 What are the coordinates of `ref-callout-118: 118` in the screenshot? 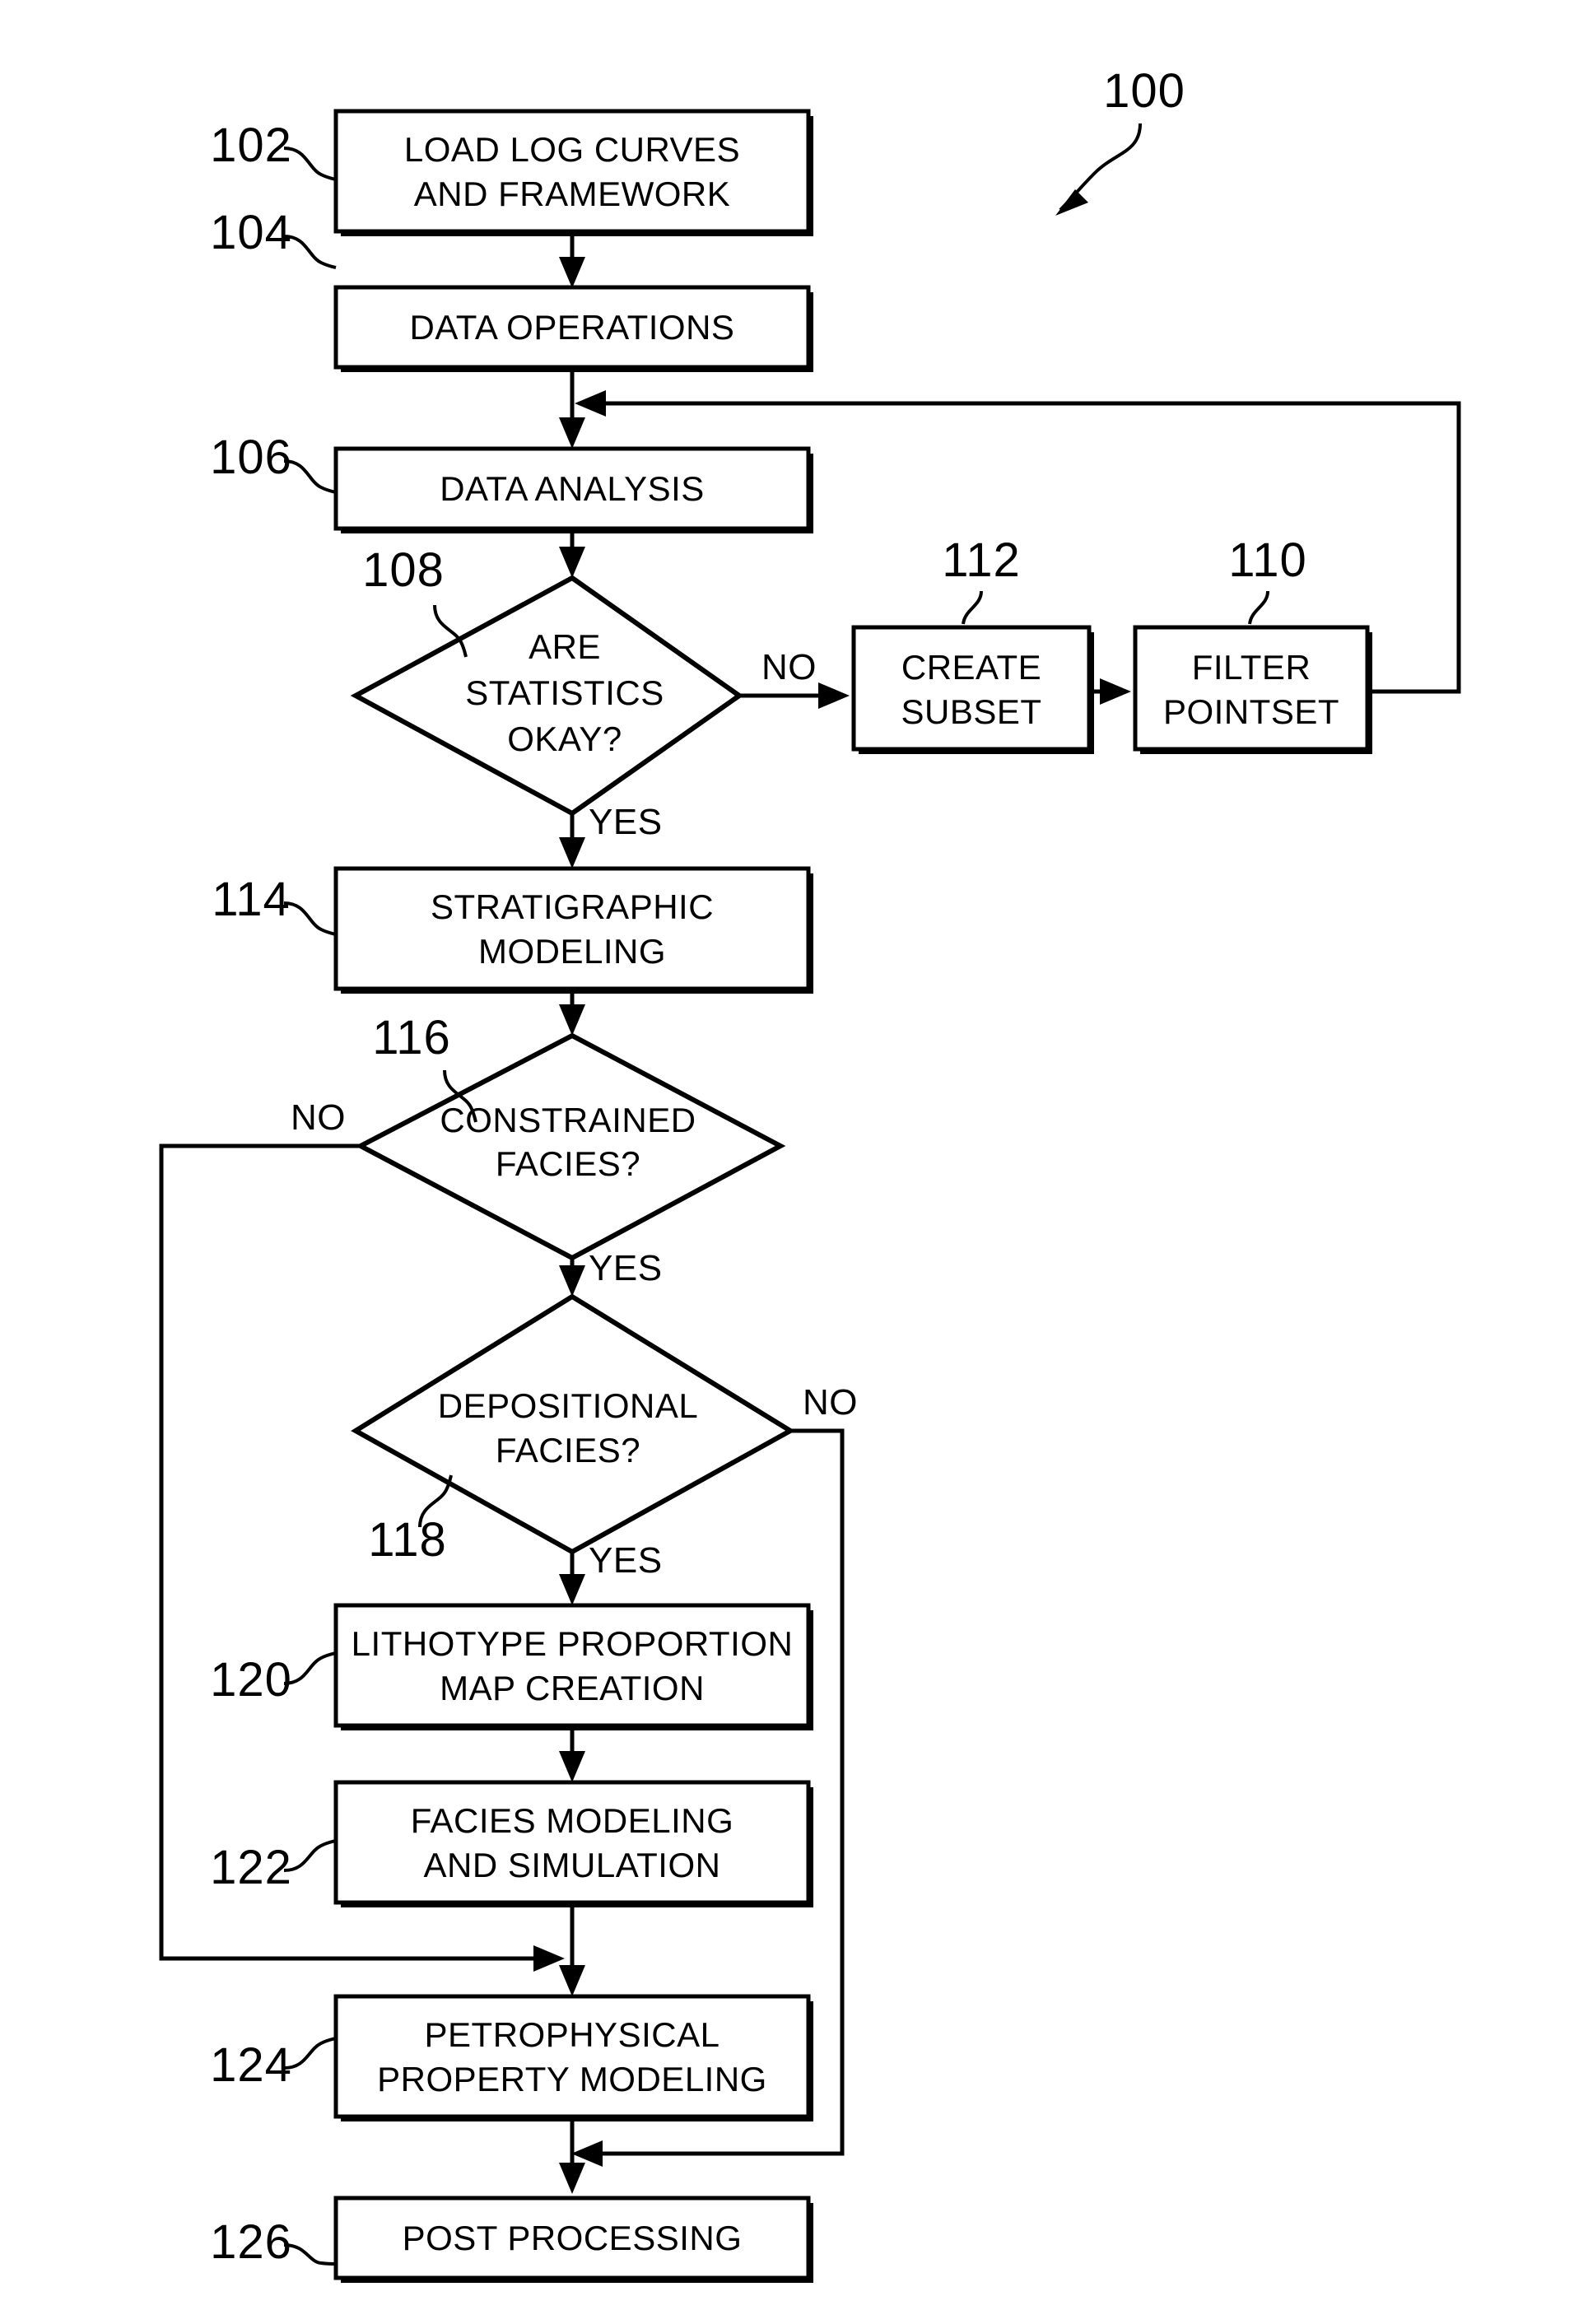 It's located at (410, 1520).